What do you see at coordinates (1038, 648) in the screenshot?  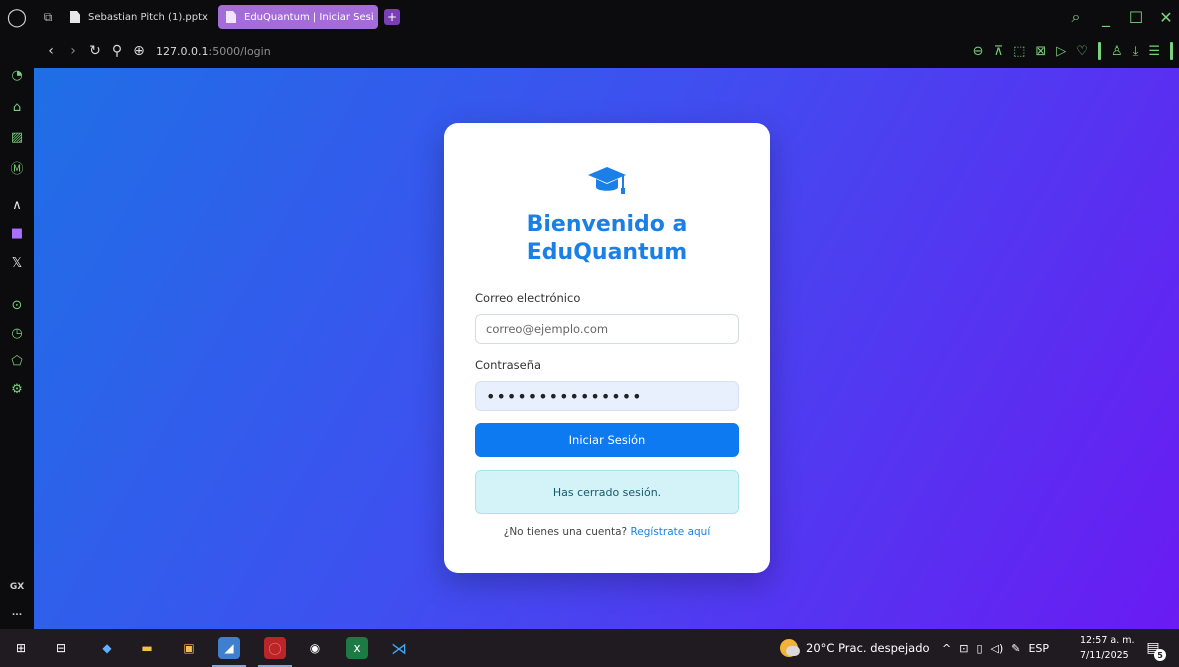 I see `language-indicator: ESP` at bounding box center [1038, 648].